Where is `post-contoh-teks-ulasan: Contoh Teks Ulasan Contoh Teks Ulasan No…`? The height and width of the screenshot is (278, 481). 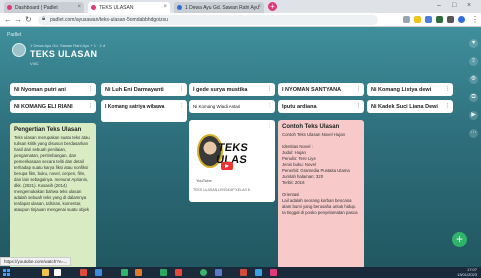
post-contoh-teks-ulasan: Contoh Teks Ulasan Contoh Teks Ulasan No… is located at coordinates (321, 193).